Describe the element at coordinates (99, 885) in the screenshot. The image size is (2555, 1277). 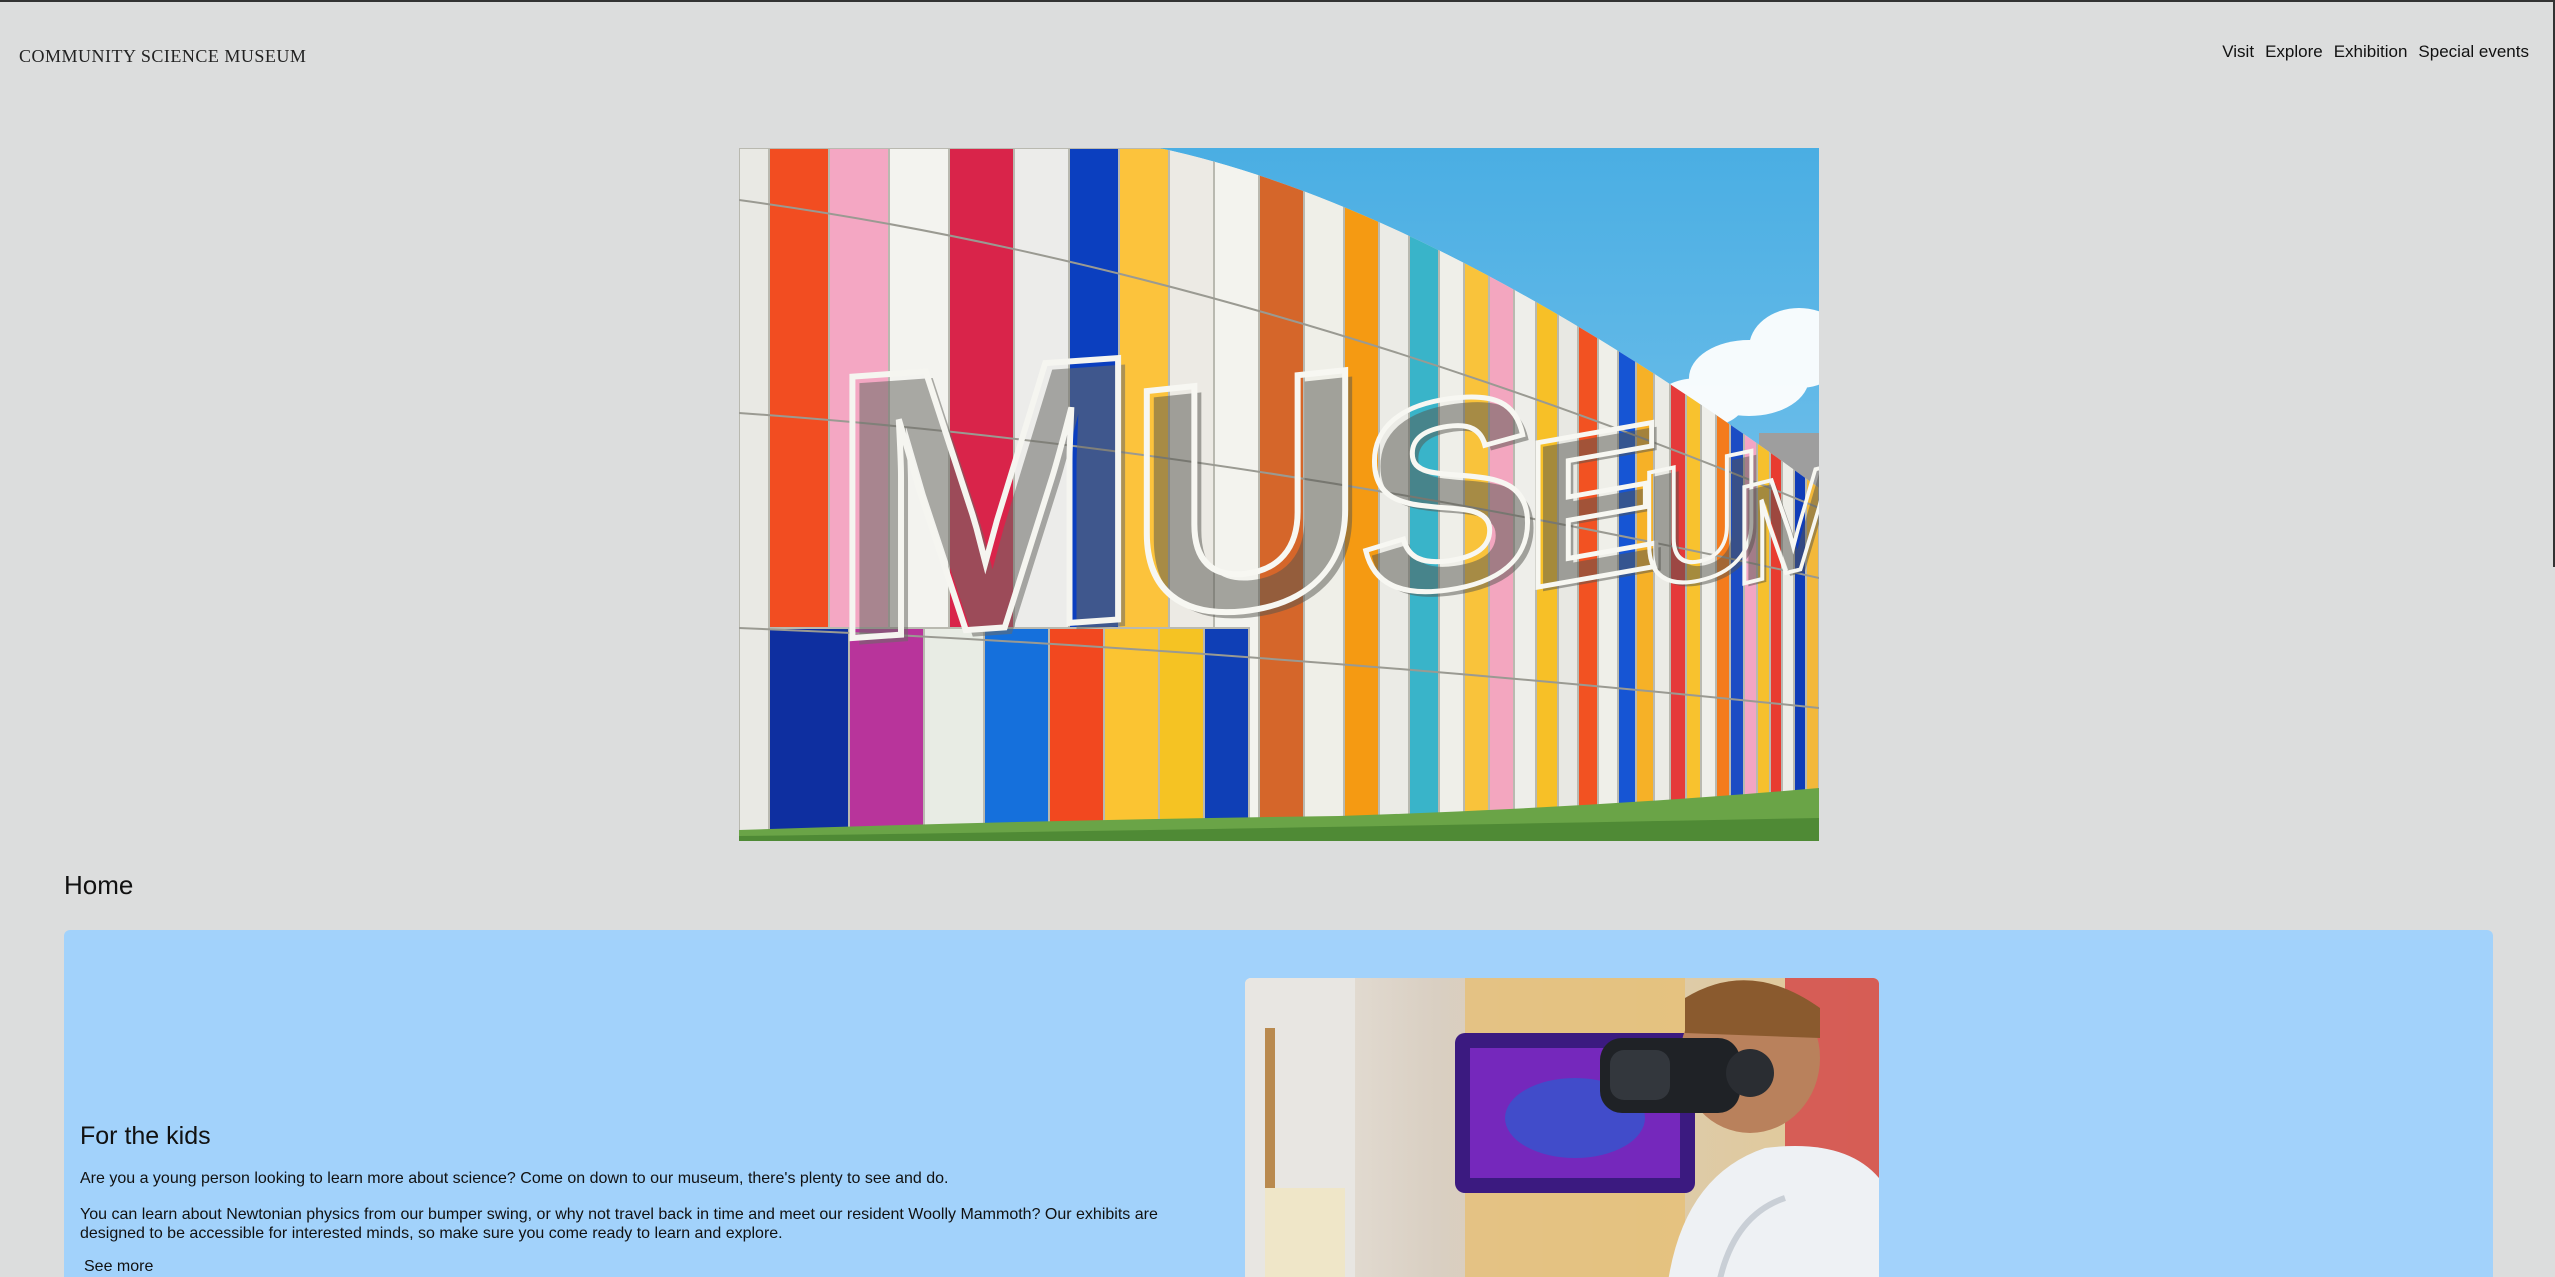
I see `section-heading-home: Home` at that location.